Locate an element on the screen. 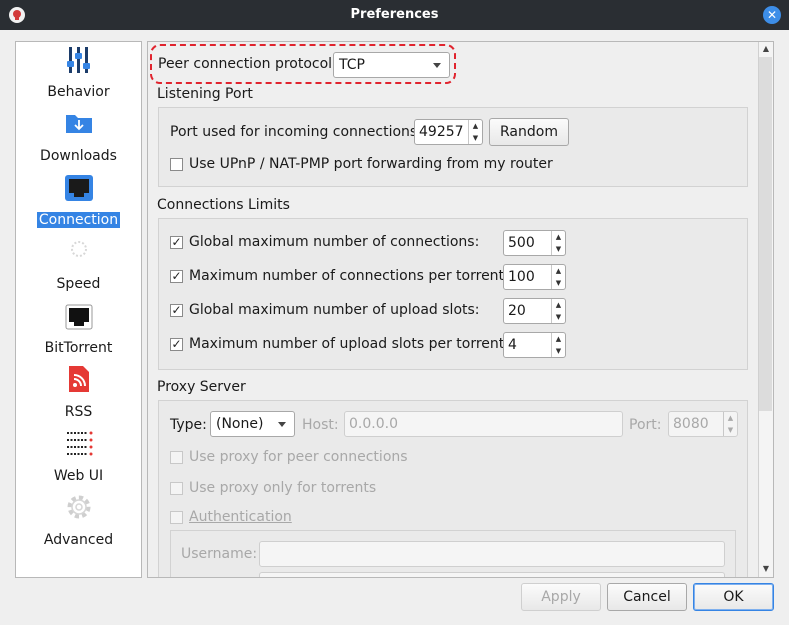 The width and height of the screenshot is (789, 625). rss-icon is located at coordinates (79, 379).